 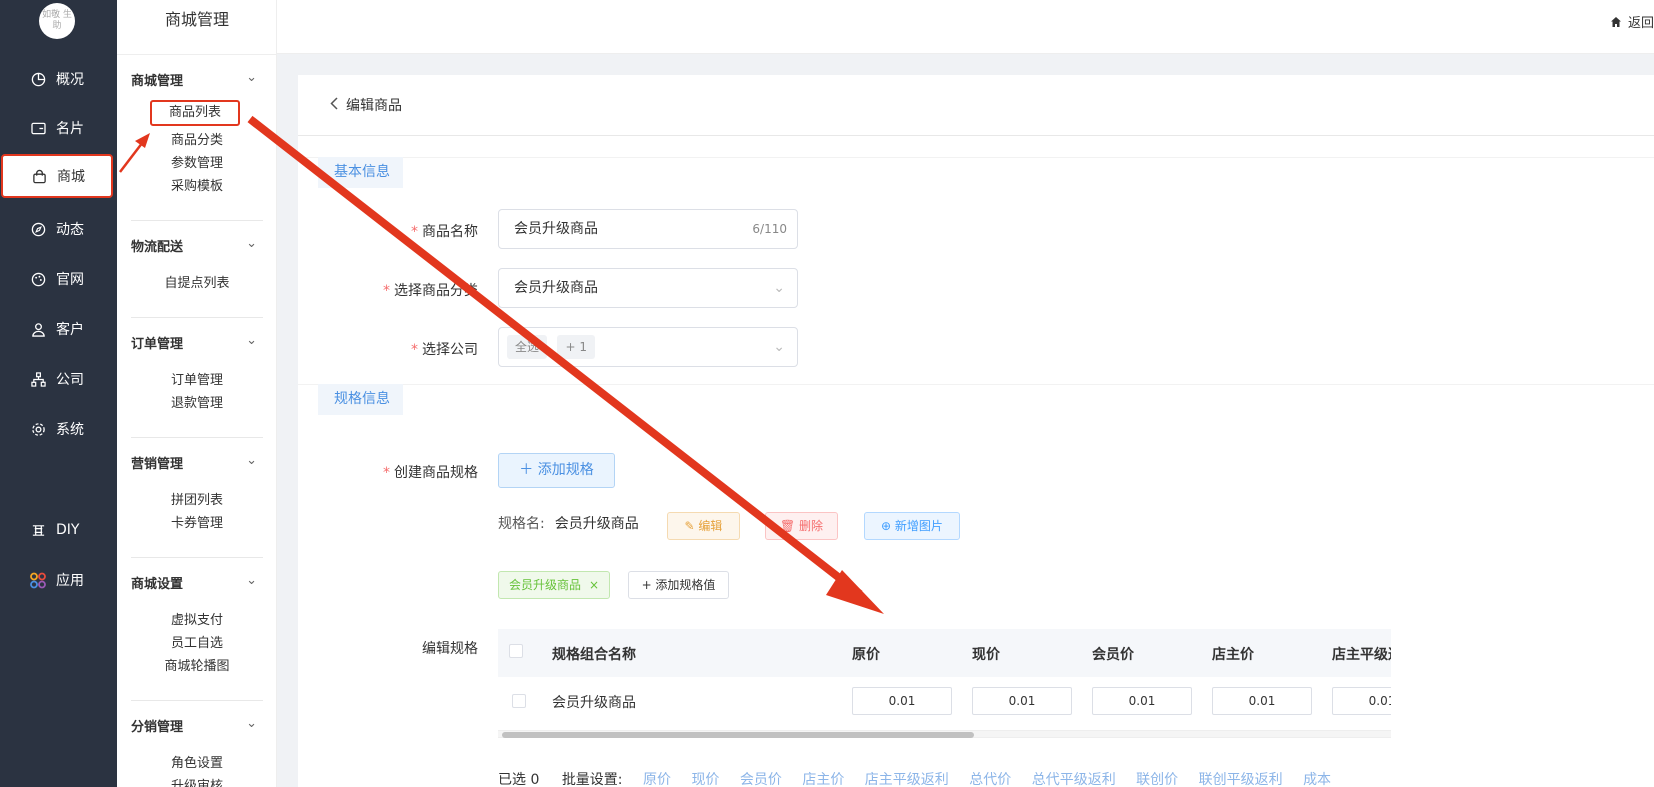 What do you see at coordinates (197, 401) in the screenshot?
I see `menu-item-refunds: 退款管理` at bounding box center [197, 401].